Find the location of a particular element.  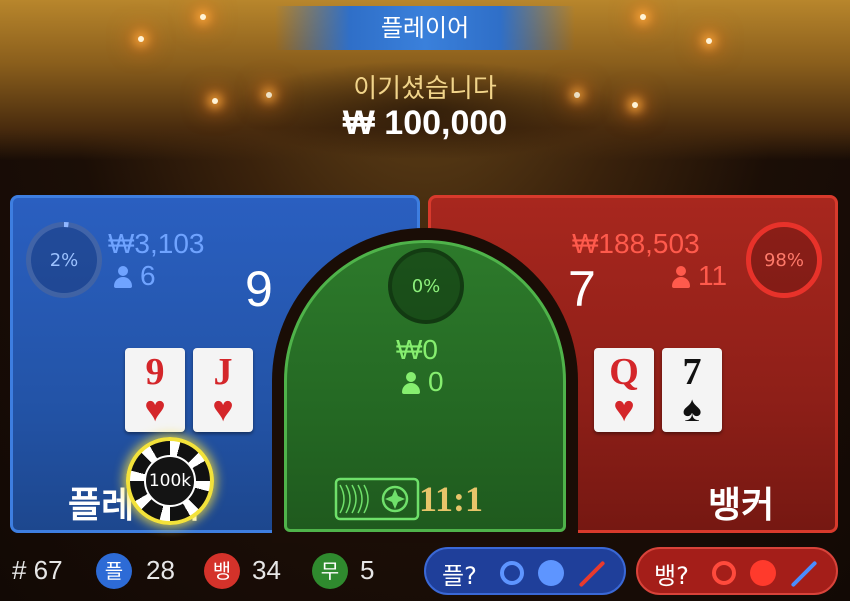

player-bet-total: ₩3,103 is located at coordinates (156, 243).